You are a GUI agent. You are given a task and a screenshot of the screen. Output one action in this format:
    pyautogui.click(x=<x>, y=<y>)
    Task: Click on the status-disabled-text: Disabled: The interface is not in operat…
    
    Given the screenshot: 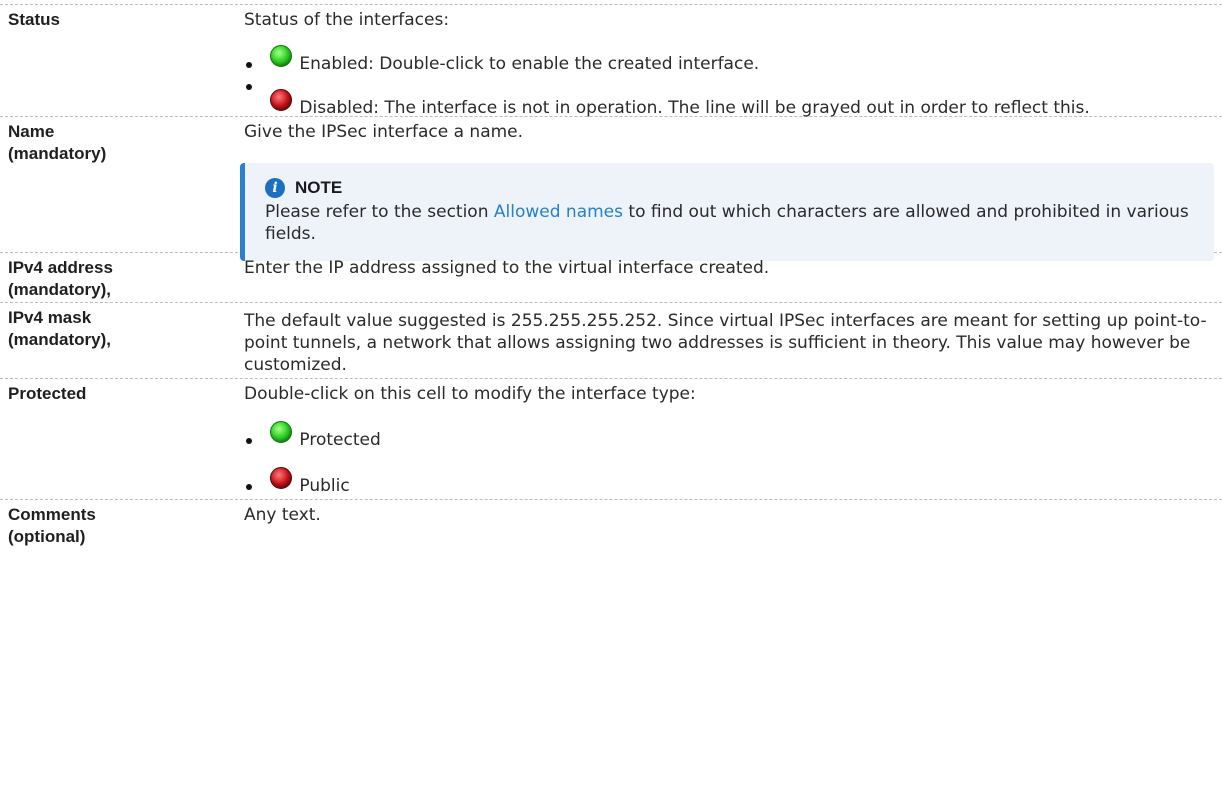 What is the action you would take?
    pyautogui.click(x=694, y=108)
    